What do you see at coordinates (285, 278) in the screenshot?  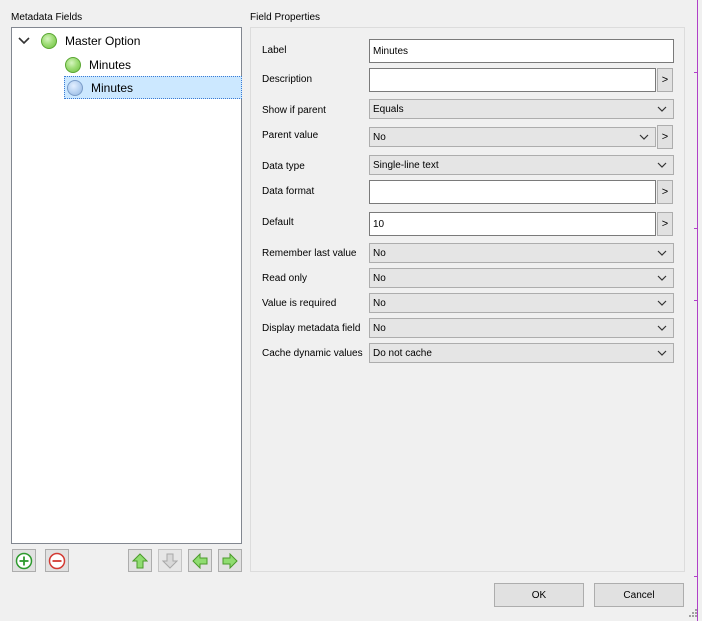 I see `read-only-label: Read only` at bounding box center [285, 278].